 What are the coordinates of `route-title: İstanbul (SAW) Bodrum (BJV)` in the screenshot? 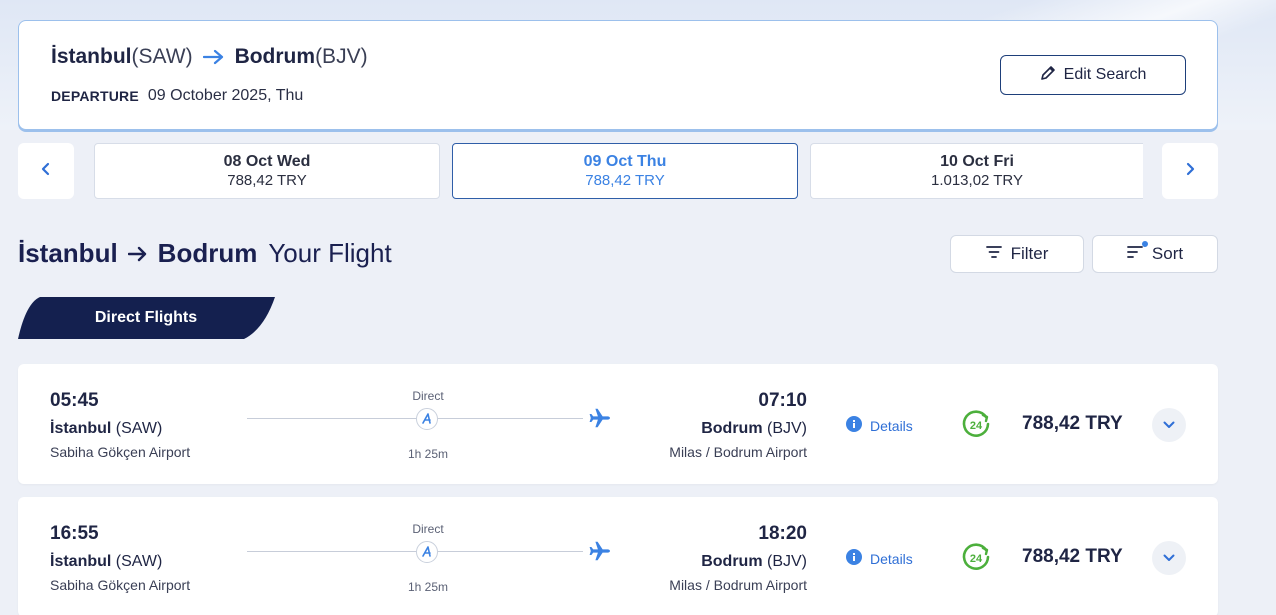 It's located at (209, 57).